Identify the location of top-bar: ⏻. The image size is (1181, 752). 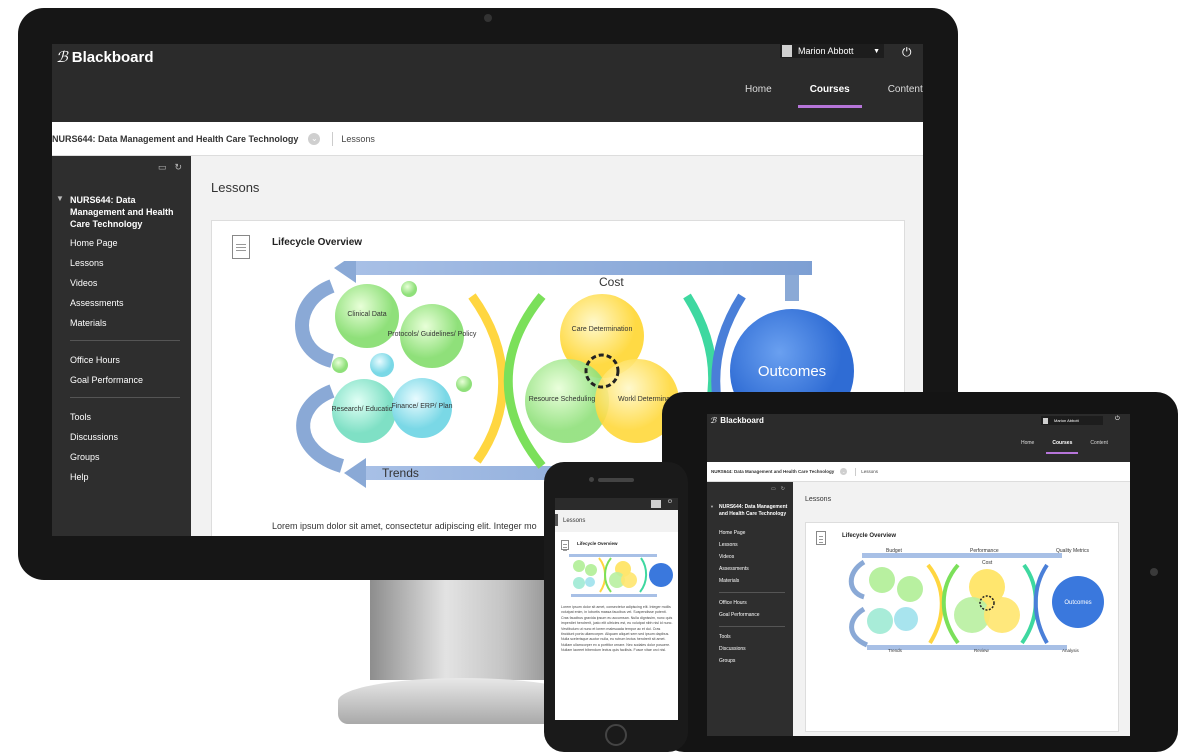
(616, 504).